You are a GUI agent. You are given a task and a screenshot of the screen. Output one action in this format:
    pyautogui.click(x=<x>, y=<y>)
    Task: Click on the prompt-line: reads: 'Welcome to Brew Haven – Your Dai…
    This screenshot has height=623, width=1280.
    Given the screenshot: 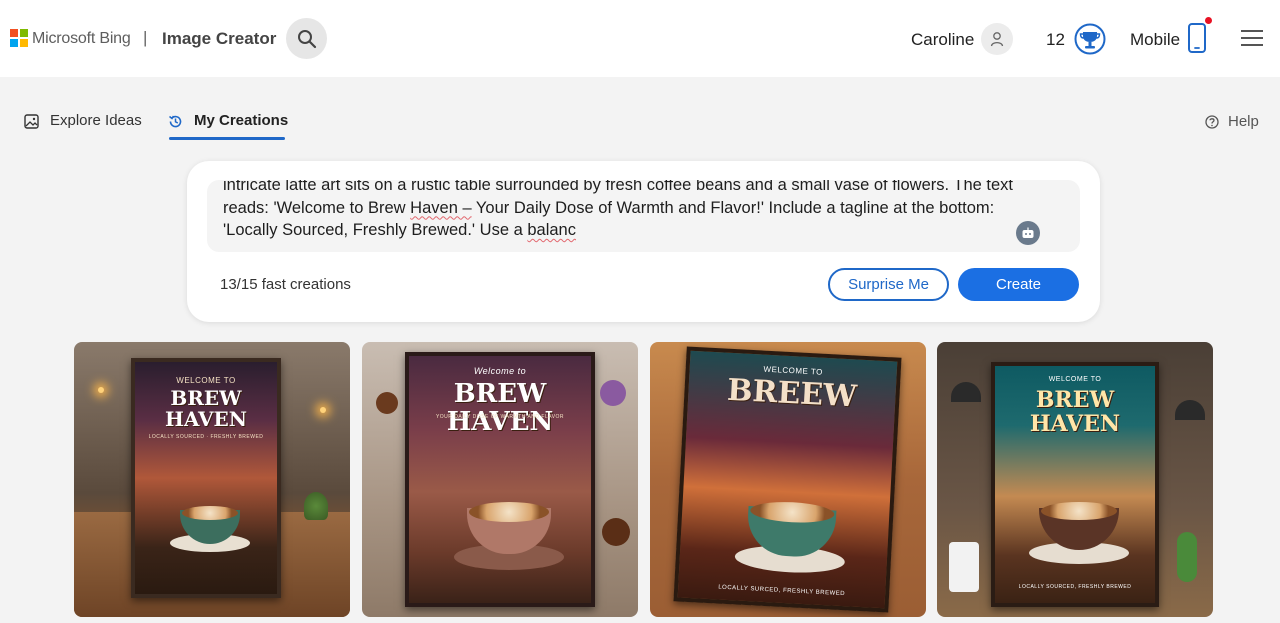 What is the action you would take?
    pyautogui.click(x=623, y=208)
    